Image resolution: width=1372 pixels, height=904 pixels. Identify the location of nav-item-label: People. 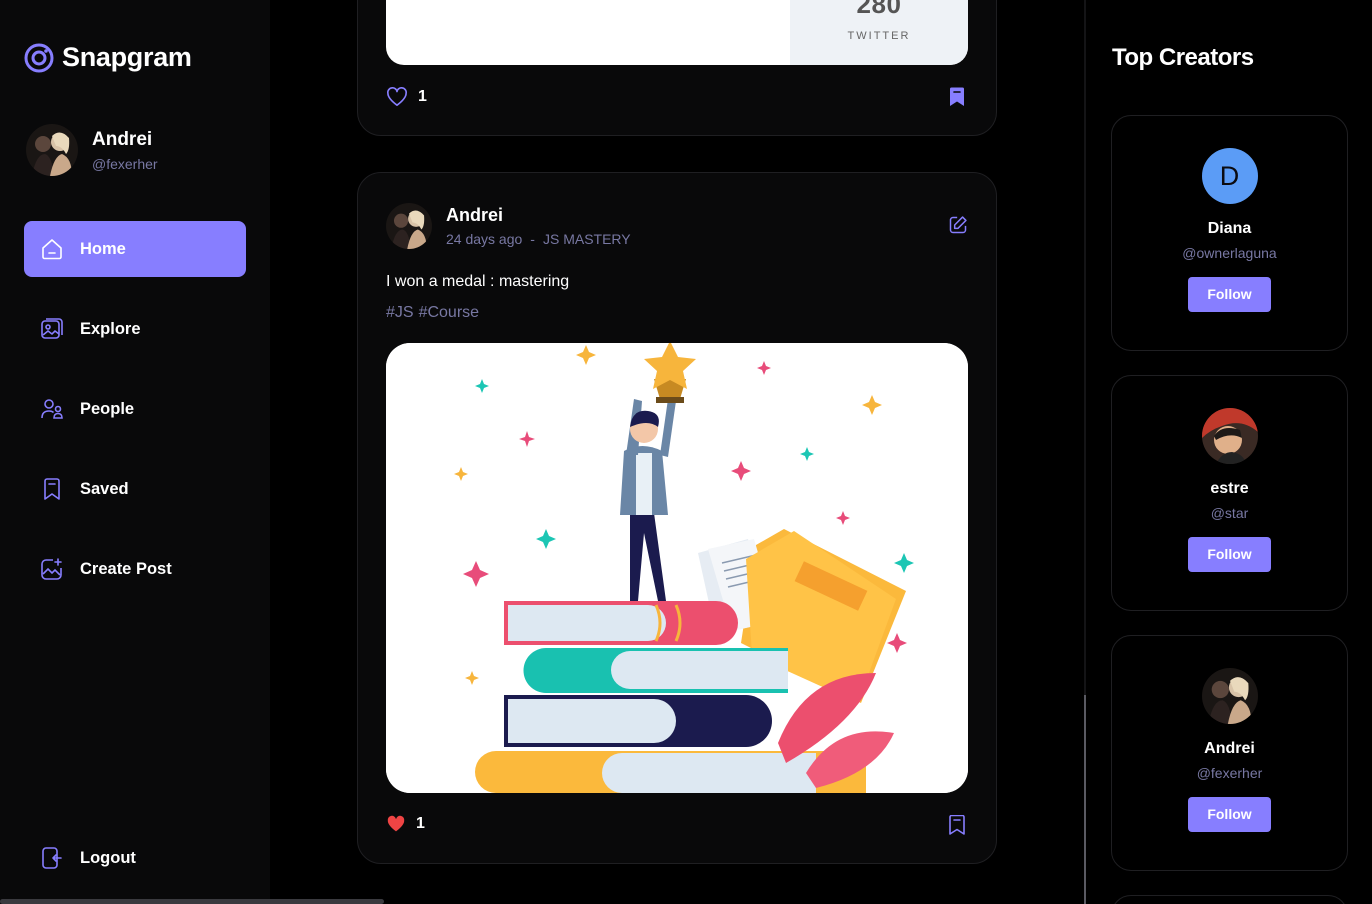
(107, 408).